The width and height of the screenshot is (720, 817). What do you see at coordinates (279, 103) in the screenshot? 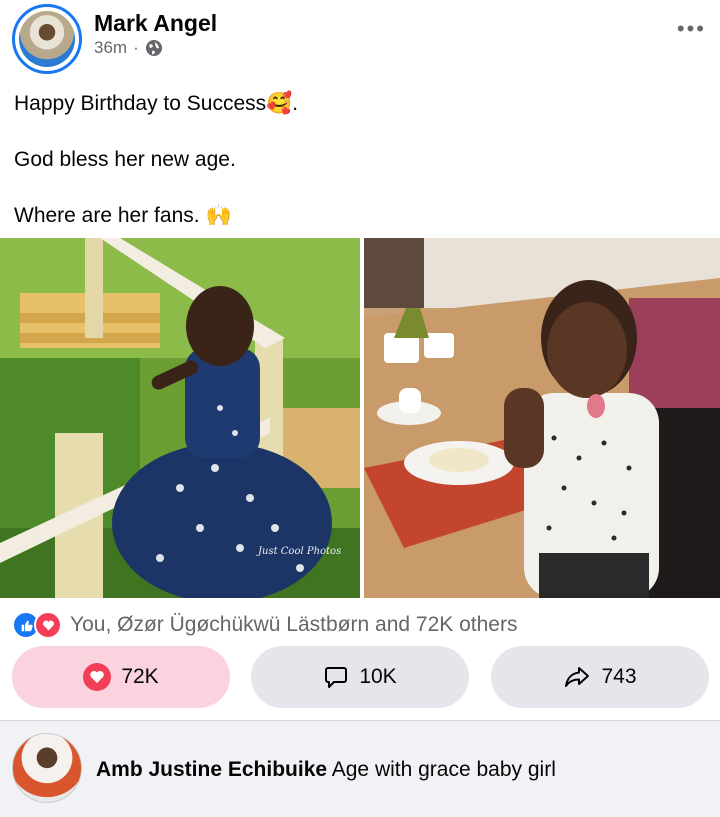
I see `smiling-face-hearts-emoji: 🥰` at bounding box center [279, 103].